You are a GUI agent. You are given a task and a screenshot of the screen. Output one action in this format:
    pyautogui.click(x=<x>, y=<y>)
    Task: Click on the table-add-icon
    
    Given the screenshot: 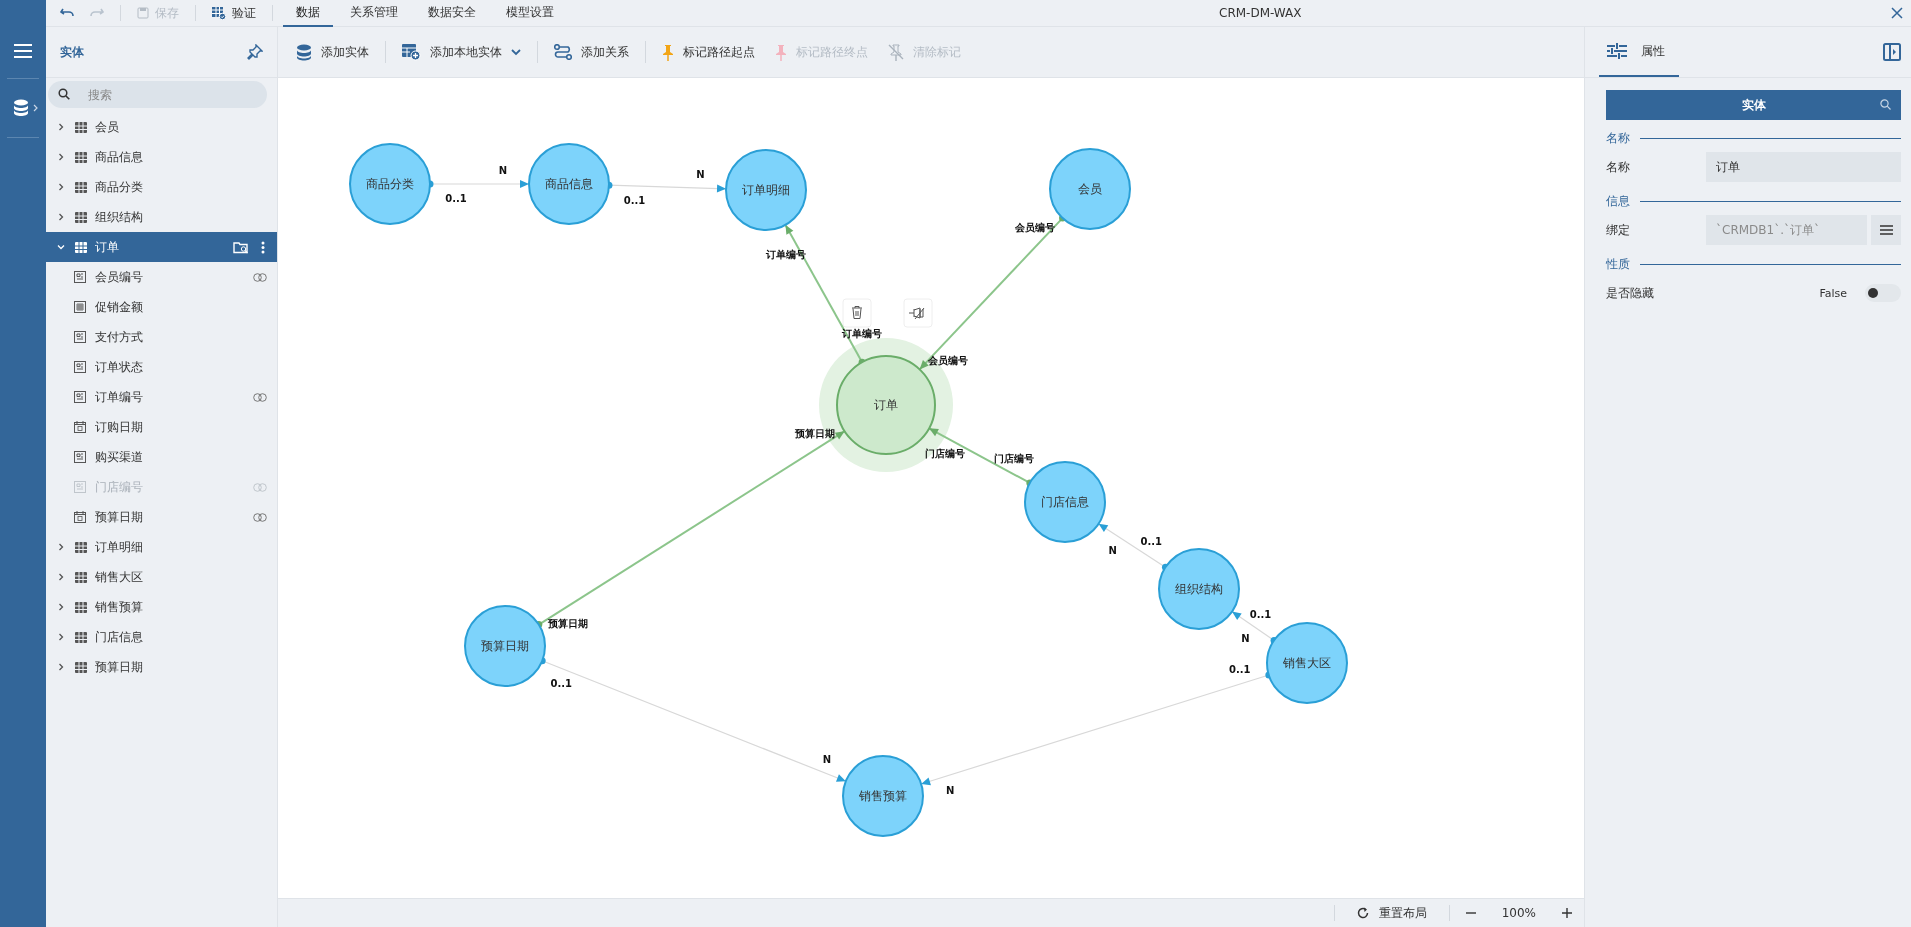 What is the action you would take?
    pyautogui.click(x=411, y=52)
    